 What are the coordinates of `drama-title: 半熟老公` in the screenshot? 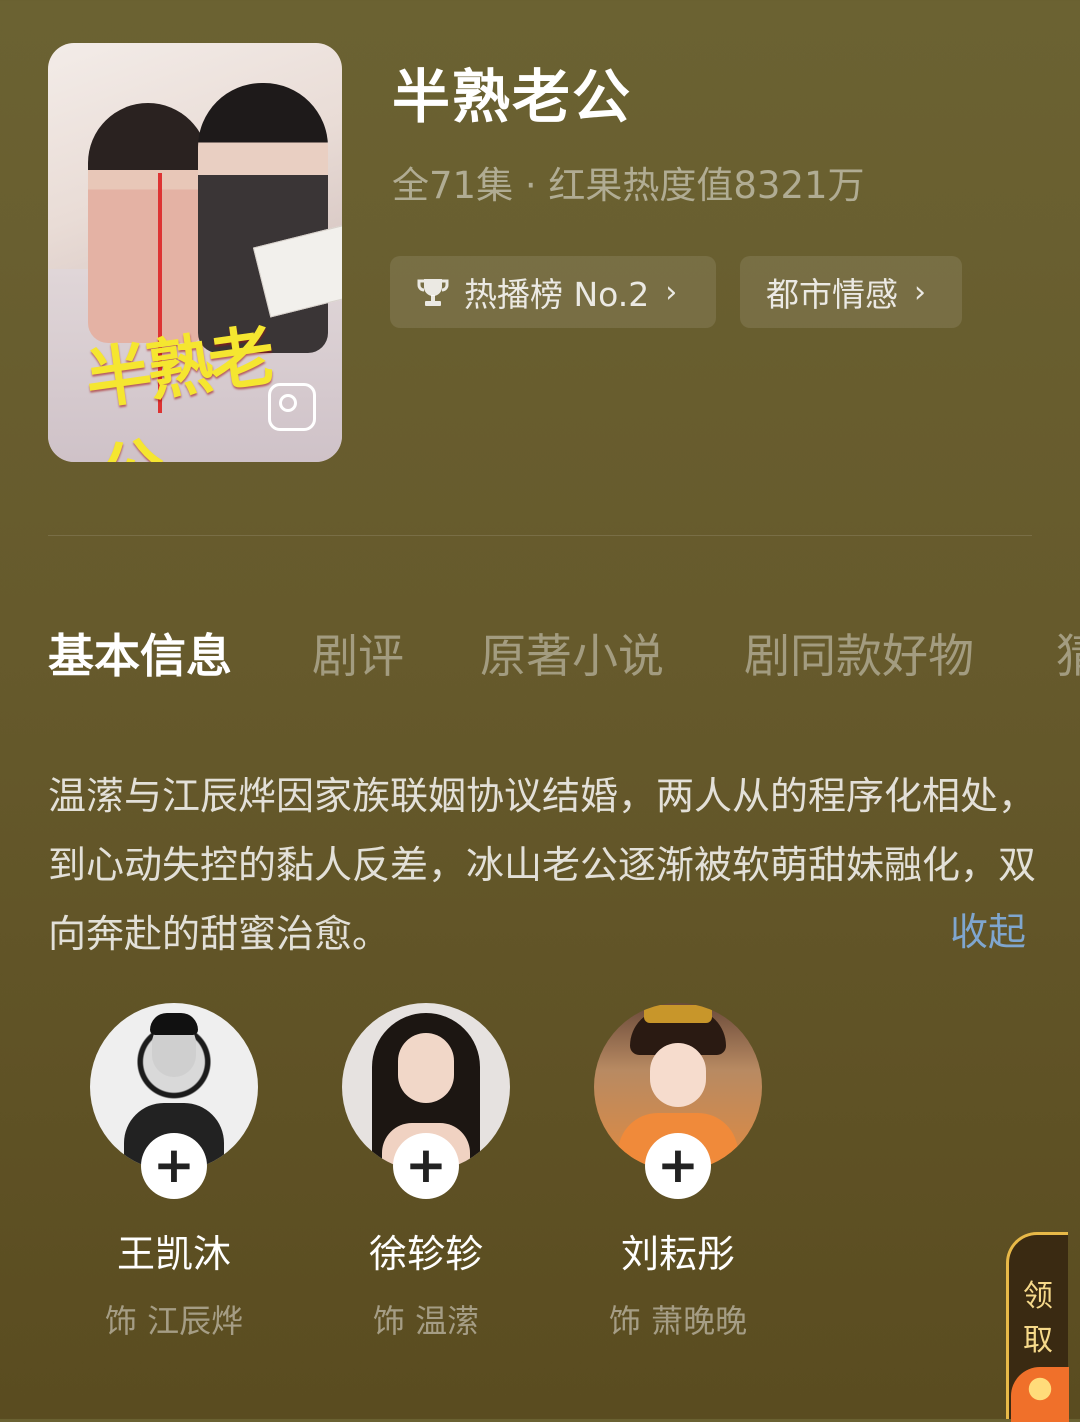 It's located at (512, 97).